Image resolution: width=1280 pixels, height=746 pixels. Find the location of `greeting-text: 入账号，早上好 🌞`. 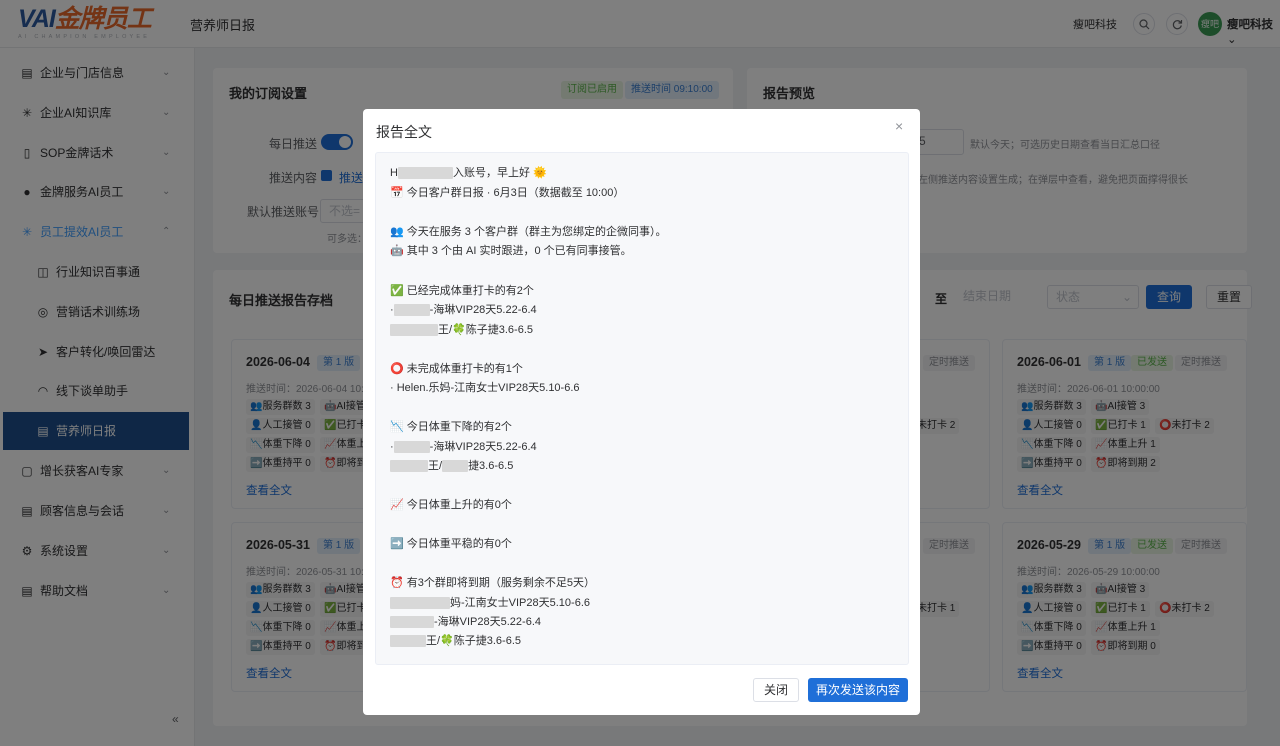

greeting-text: 入账号，早上好 🌞 is located at coordinates (499, 173).